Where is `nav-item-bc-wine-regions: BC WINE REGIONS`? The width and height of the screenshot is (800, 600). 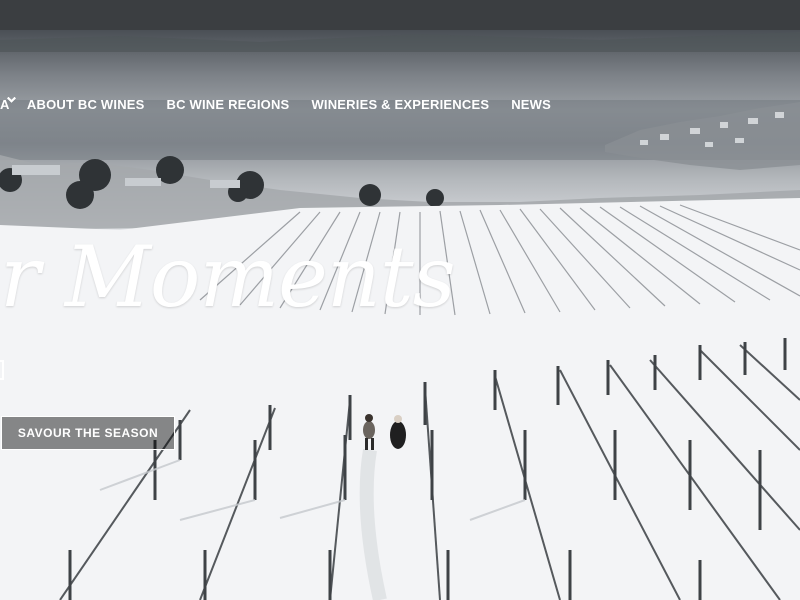
nav-item-bc-wine-regions: BC WINE REGIONS is located at coordinates (148, 104).